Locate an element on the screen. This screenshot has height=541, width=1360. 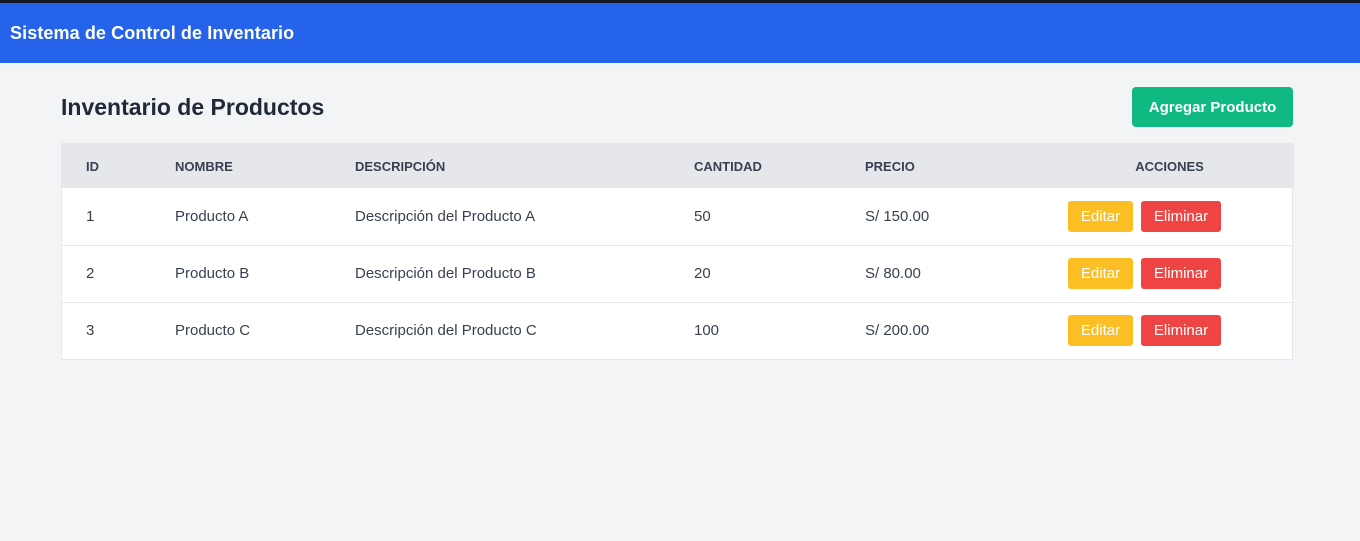
cell-name: Producto A is located at coordinates (212, 216).